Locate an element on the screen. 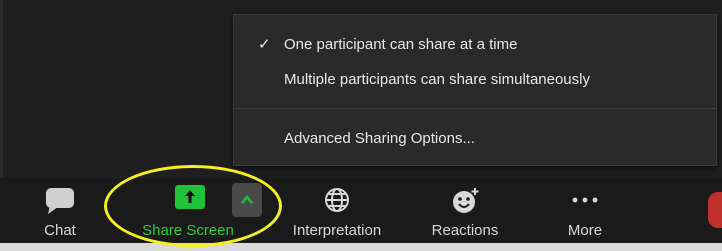  more-button: More is located at coordinates (585, 214).